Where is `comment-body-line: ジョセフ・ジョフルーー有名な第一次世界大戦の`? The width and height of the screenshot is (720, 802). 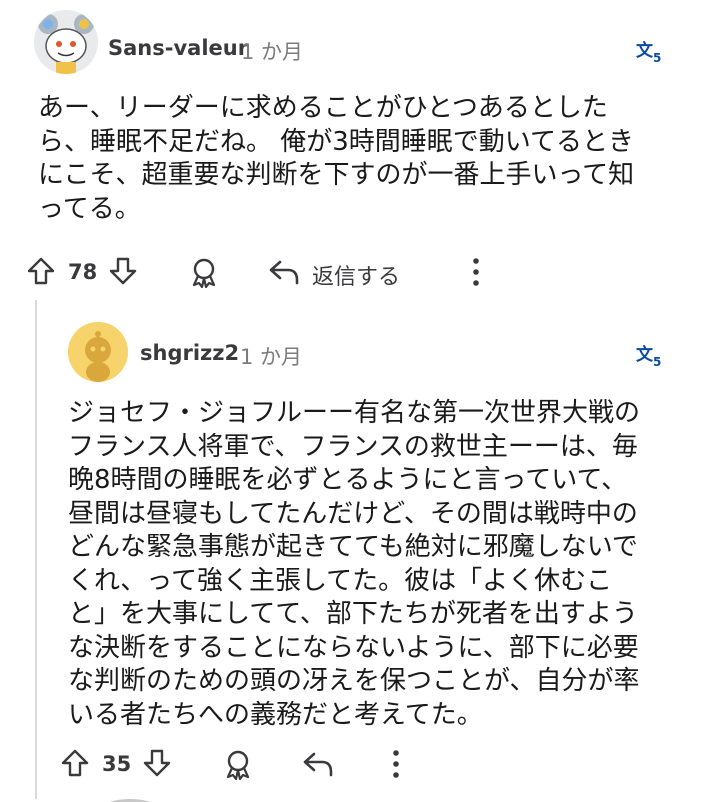
comment-body-line: ジョセフ・ジョフルーー有名な第一次世界大戦の is located at coordinates (354, 413).